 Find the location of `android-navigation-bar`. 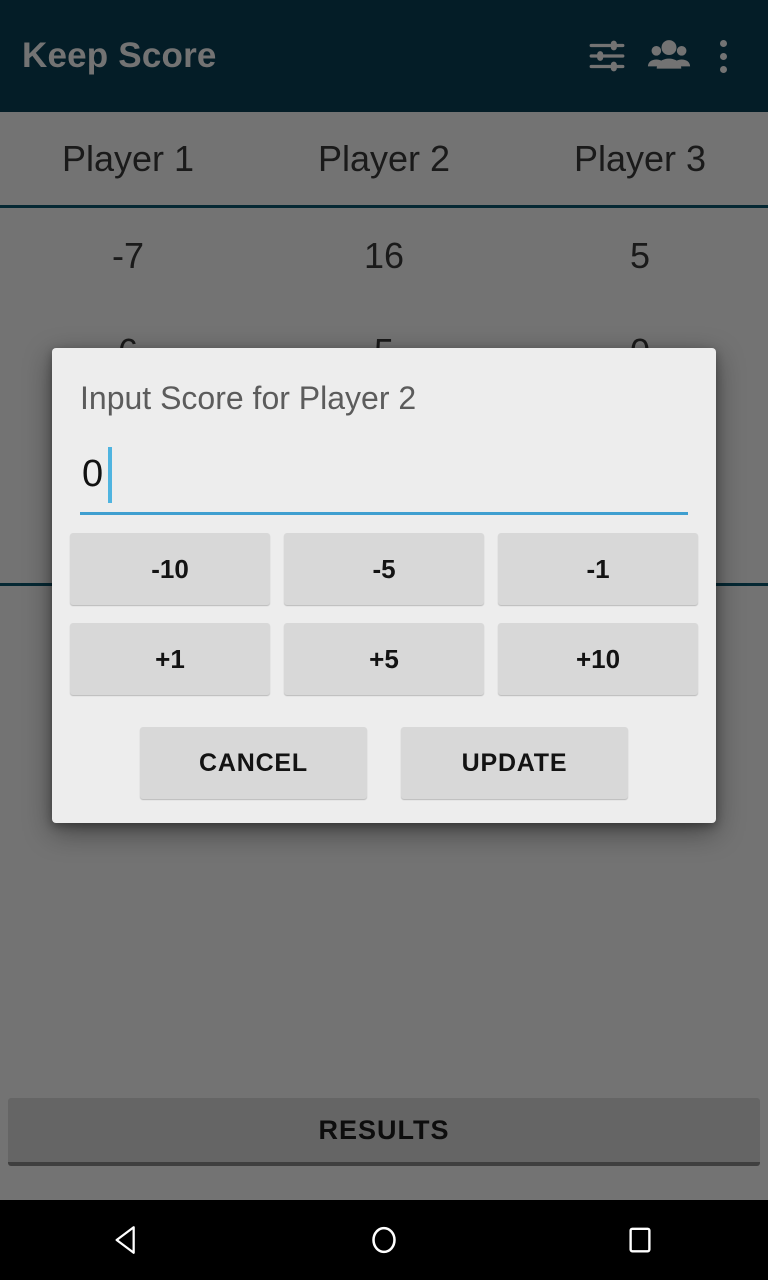

android-navigation-bar is located at coordinates (384, 1240).